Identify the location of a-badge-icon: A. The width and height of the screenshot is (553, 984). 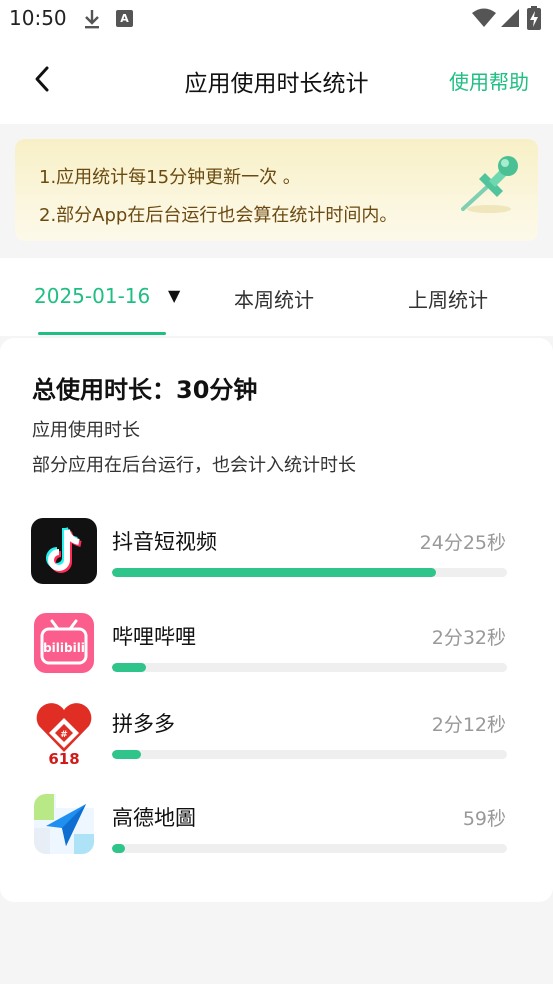
(124, 18).